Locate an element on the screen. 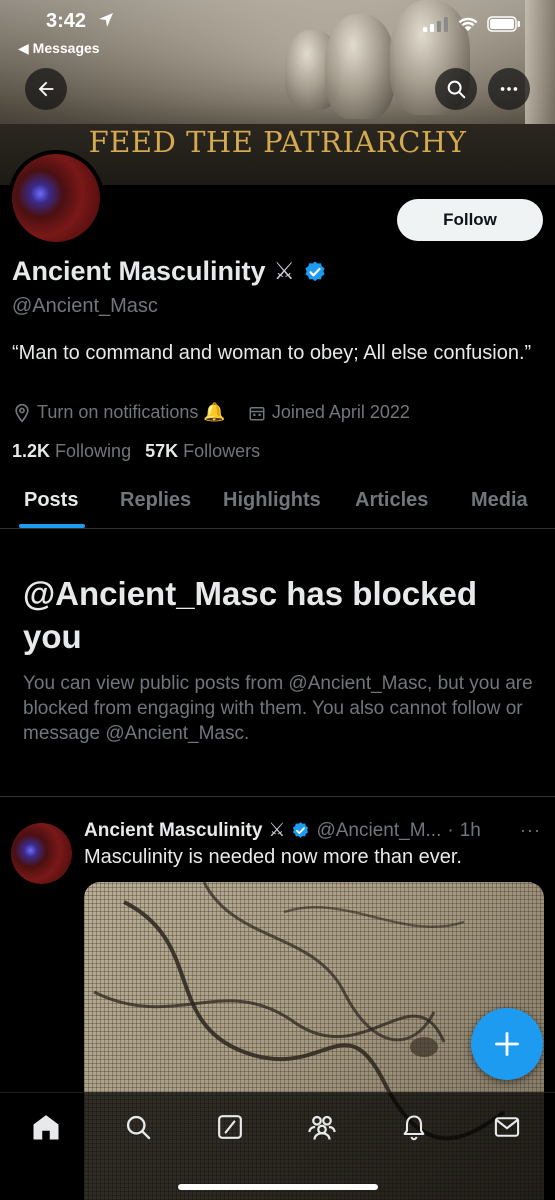 Image resolution: width=555 pixels, height=1200 pixels. back-button is located at coordinates (46, 89).